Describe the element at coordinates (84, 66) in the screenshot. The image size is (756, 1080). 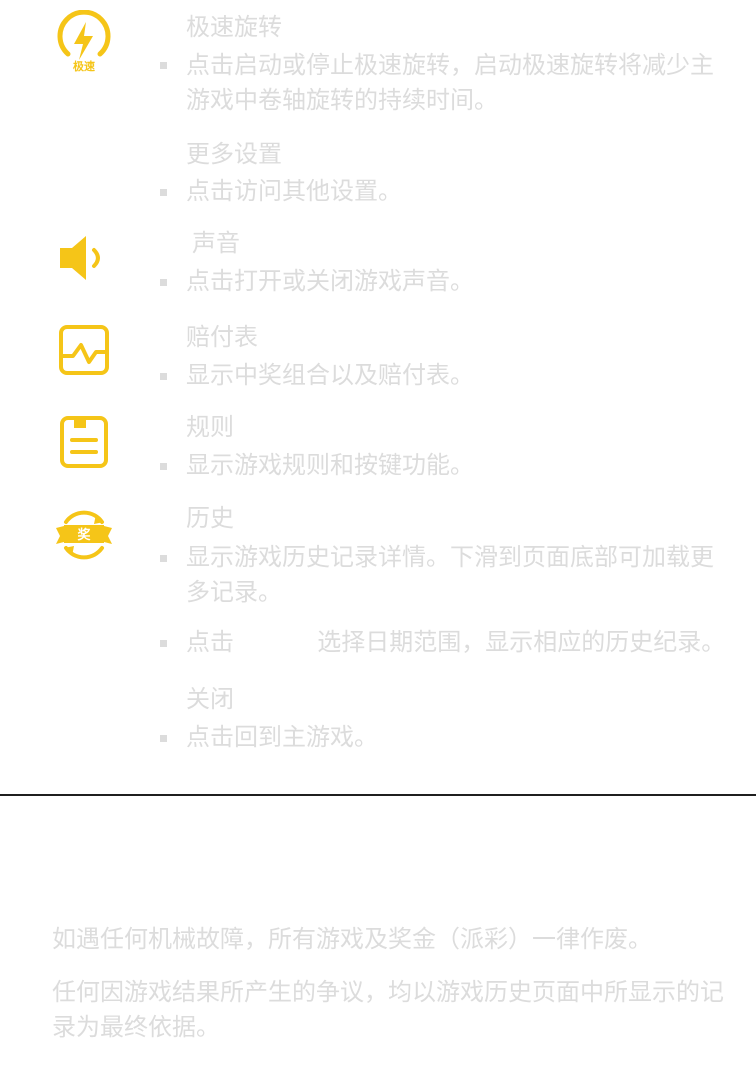
I see `turbo-label: 极速` at that location.